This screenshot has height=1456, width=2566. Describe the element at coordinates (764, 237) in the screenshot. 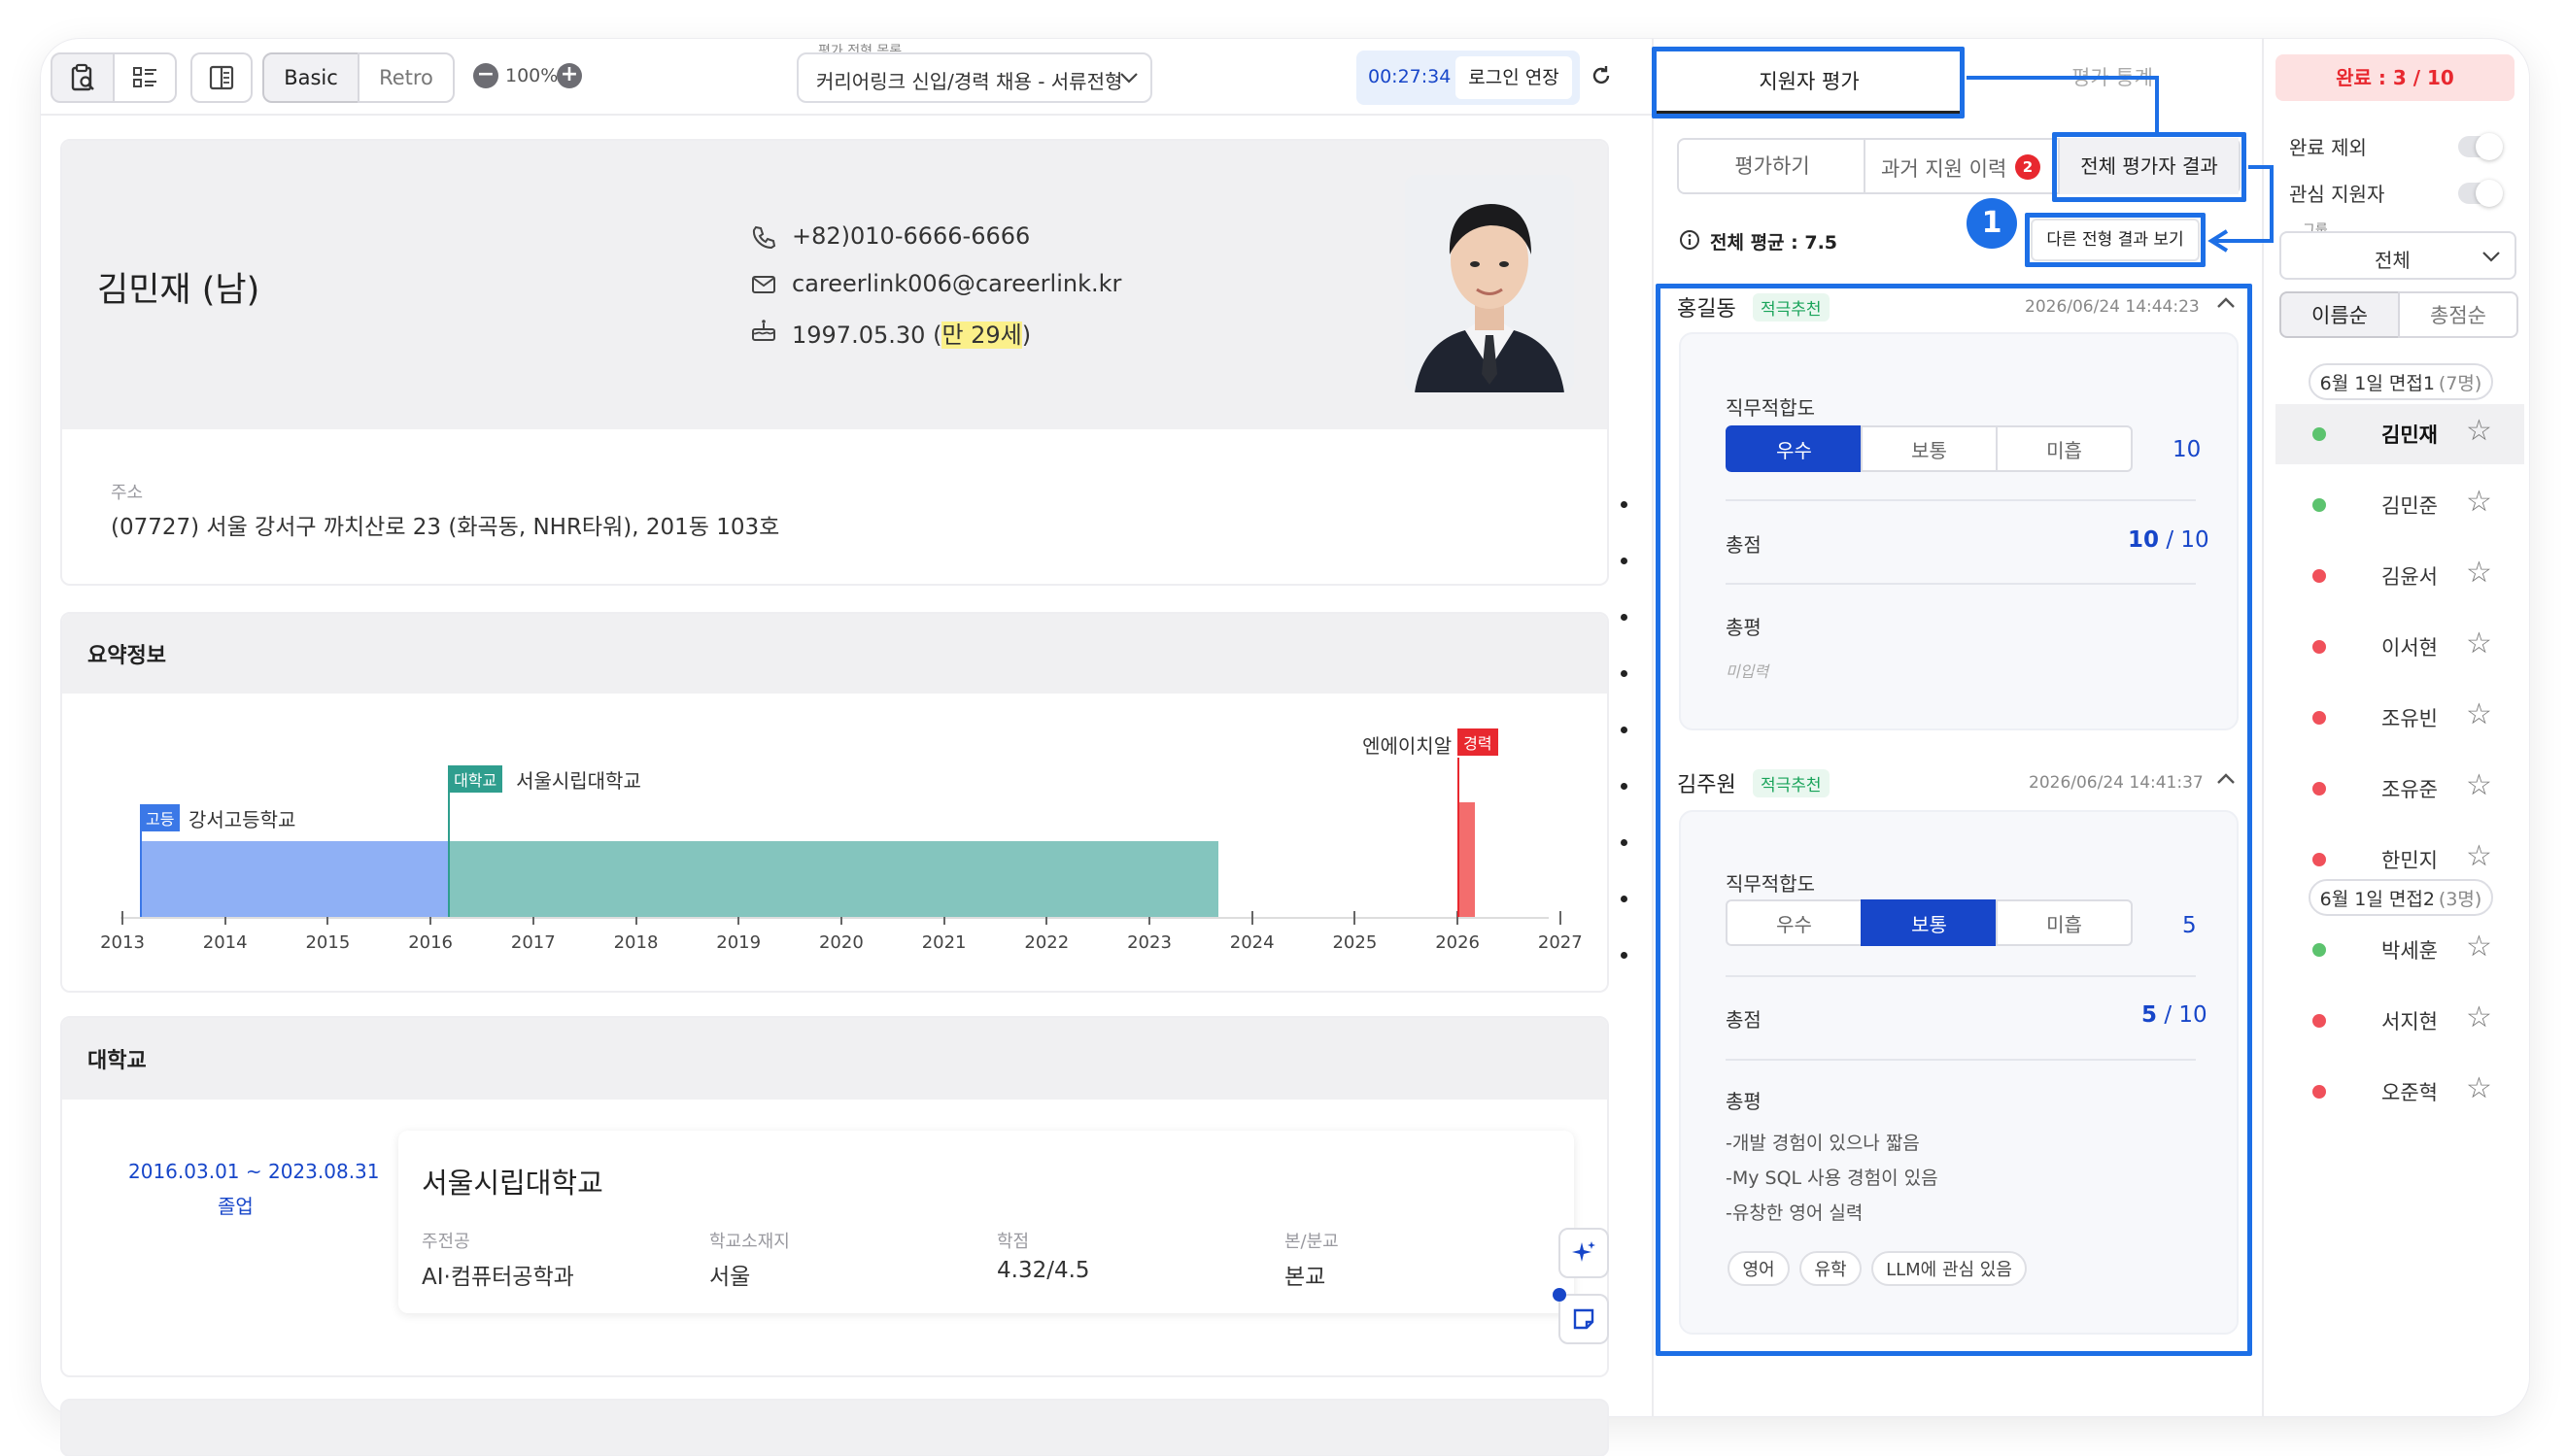

I see `phone-icon` at that location.